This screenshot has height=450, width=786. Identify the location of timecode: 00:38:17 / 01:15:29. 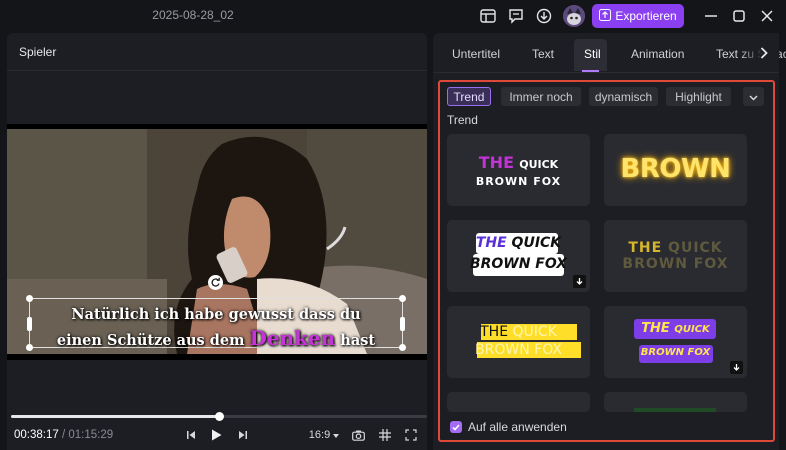
(64, 435).